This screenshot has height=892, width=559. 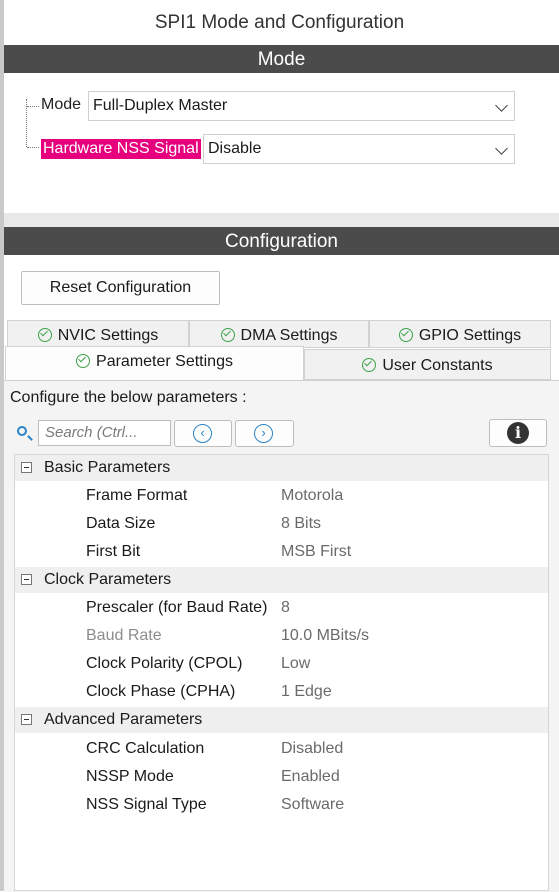 I want to click on param-value: 8 Bits, so click(x=301, y=523).